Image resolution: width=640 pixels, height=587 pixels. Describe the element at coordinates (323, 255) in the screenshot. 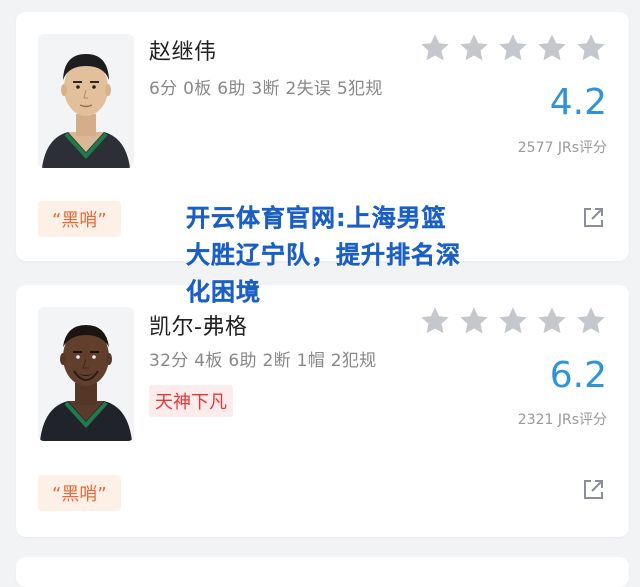

I see `overlay-headline: 开云体育官网:上海男篮大胜辽宁队，提升排名深化困境` at that location.